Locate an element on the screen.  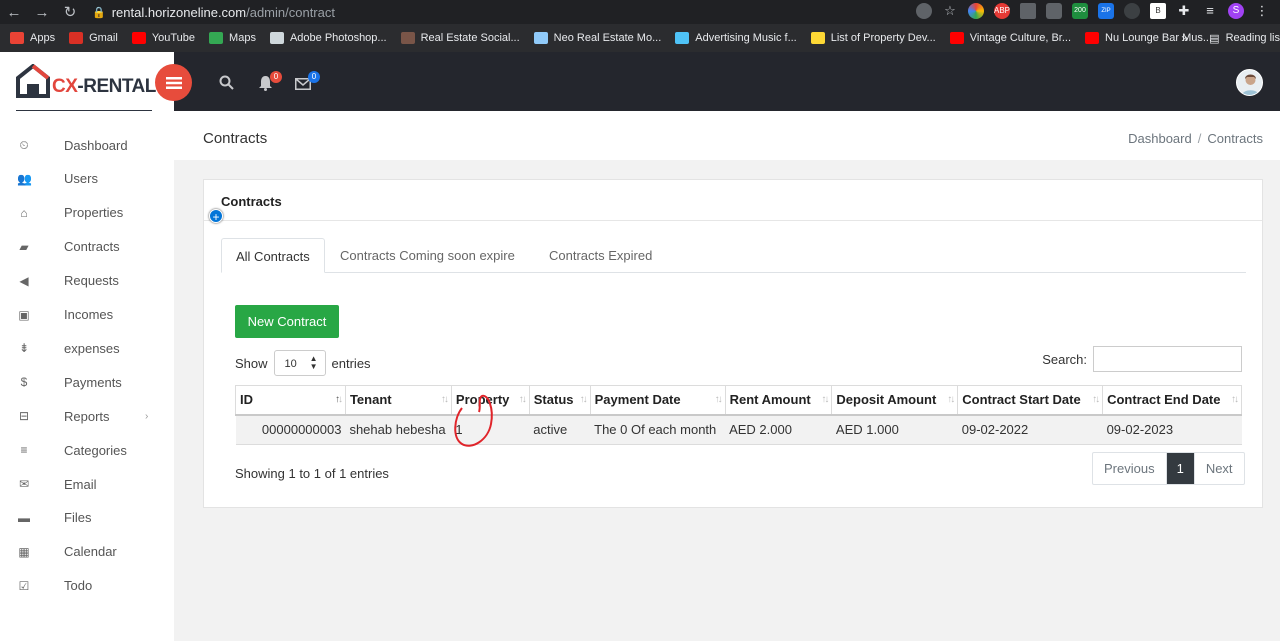
sidebar-item-label: Todo is located at coordinates (78, 586).